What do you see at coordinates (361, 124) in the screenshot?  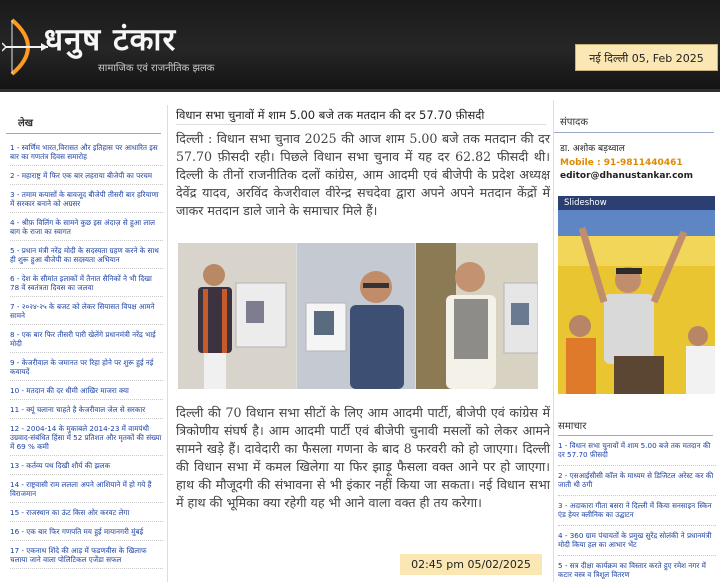 I see `divider` at bounding box center [361, 124].